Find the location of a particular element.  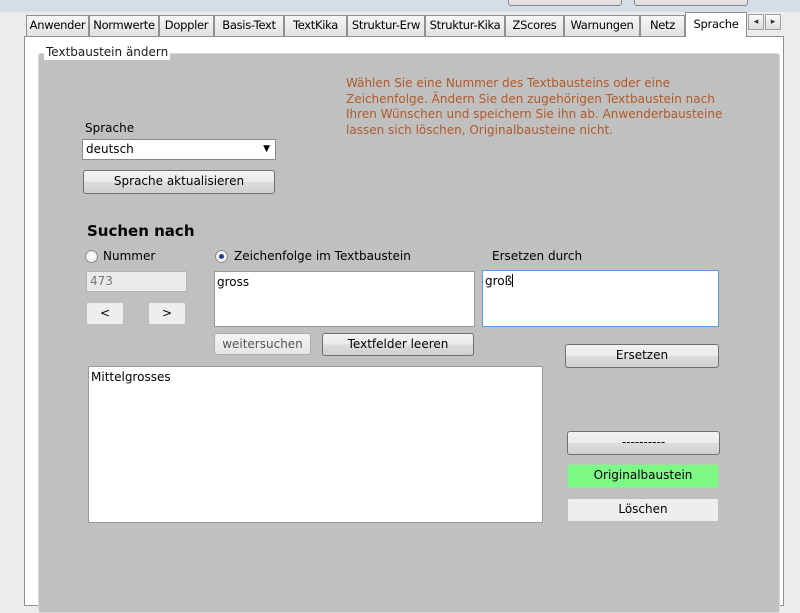

original-button: Originalbaustein is located at coordinates (643, 476).